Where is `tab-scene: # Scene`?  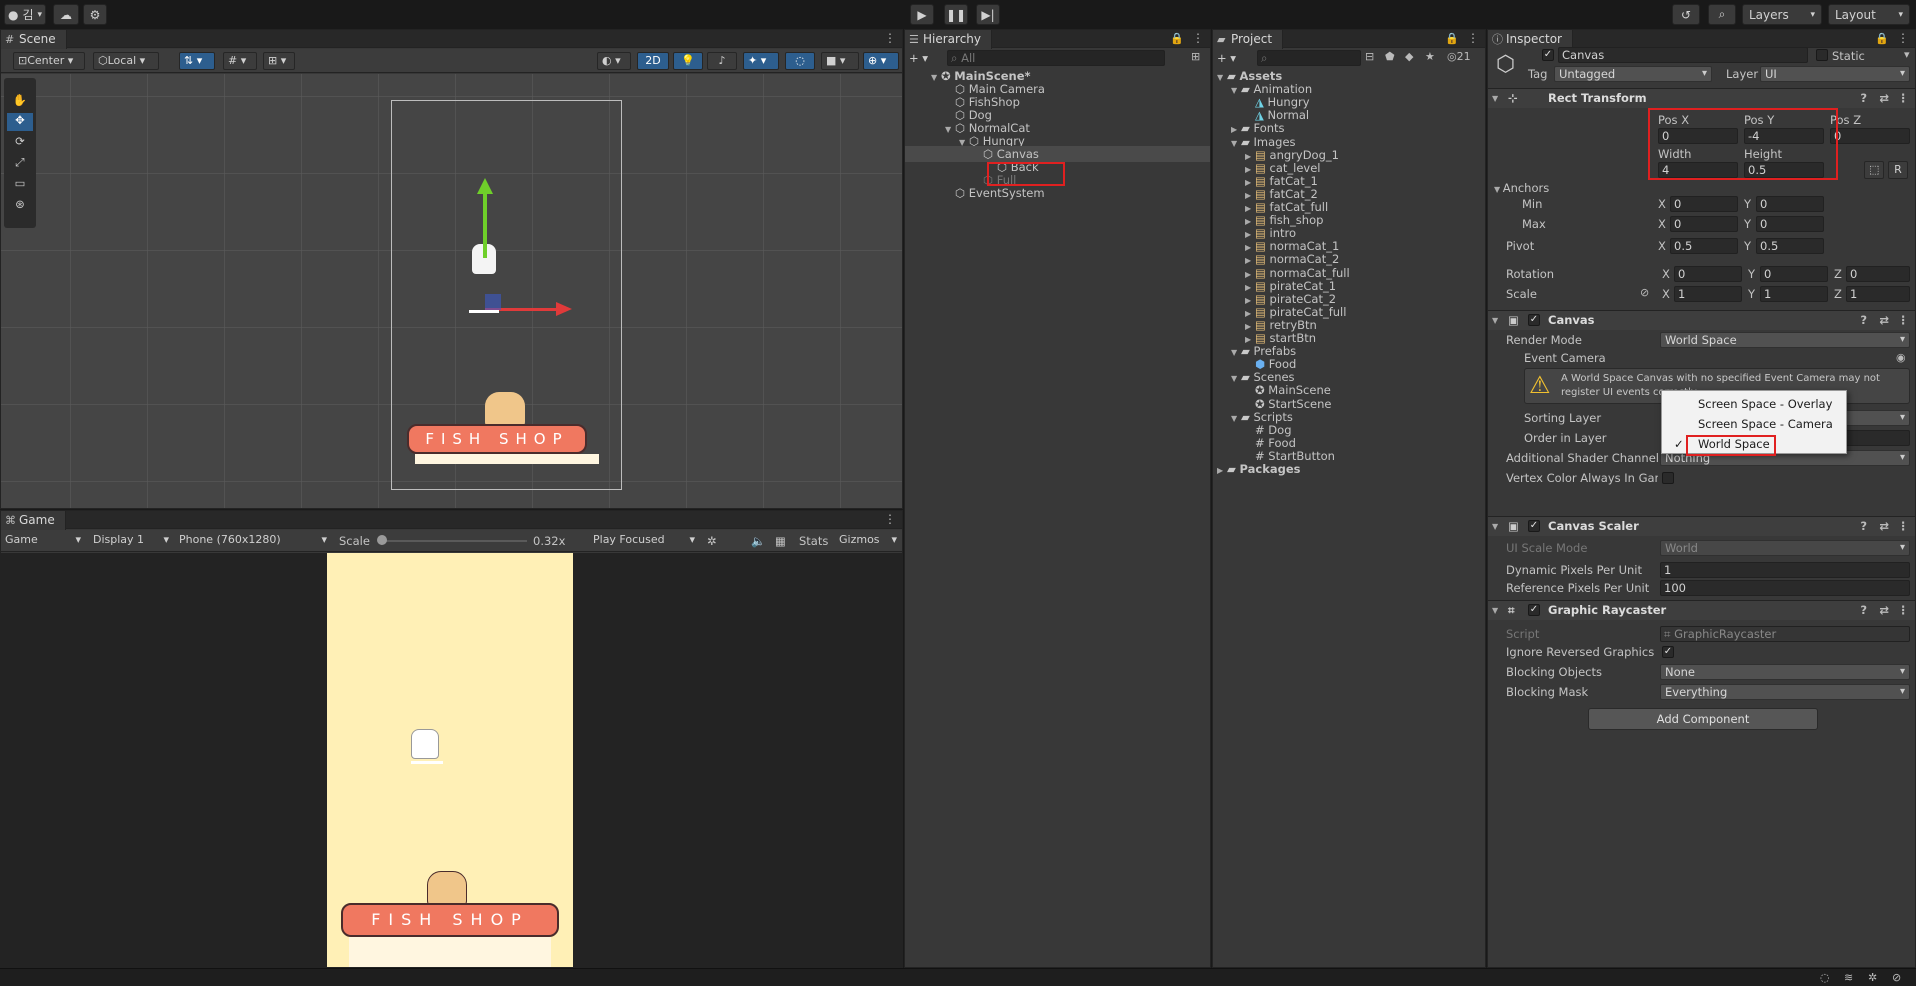
tab-scene: # Scene is located at coordinates (34, 39).